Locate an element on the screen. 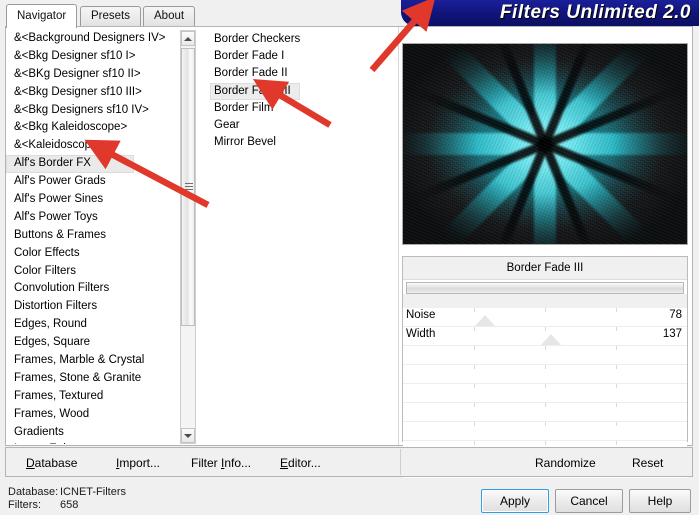 The width and height of the screenshot is (699, 515). tab-presets-label: Presets is located at coordinates (110, 16).